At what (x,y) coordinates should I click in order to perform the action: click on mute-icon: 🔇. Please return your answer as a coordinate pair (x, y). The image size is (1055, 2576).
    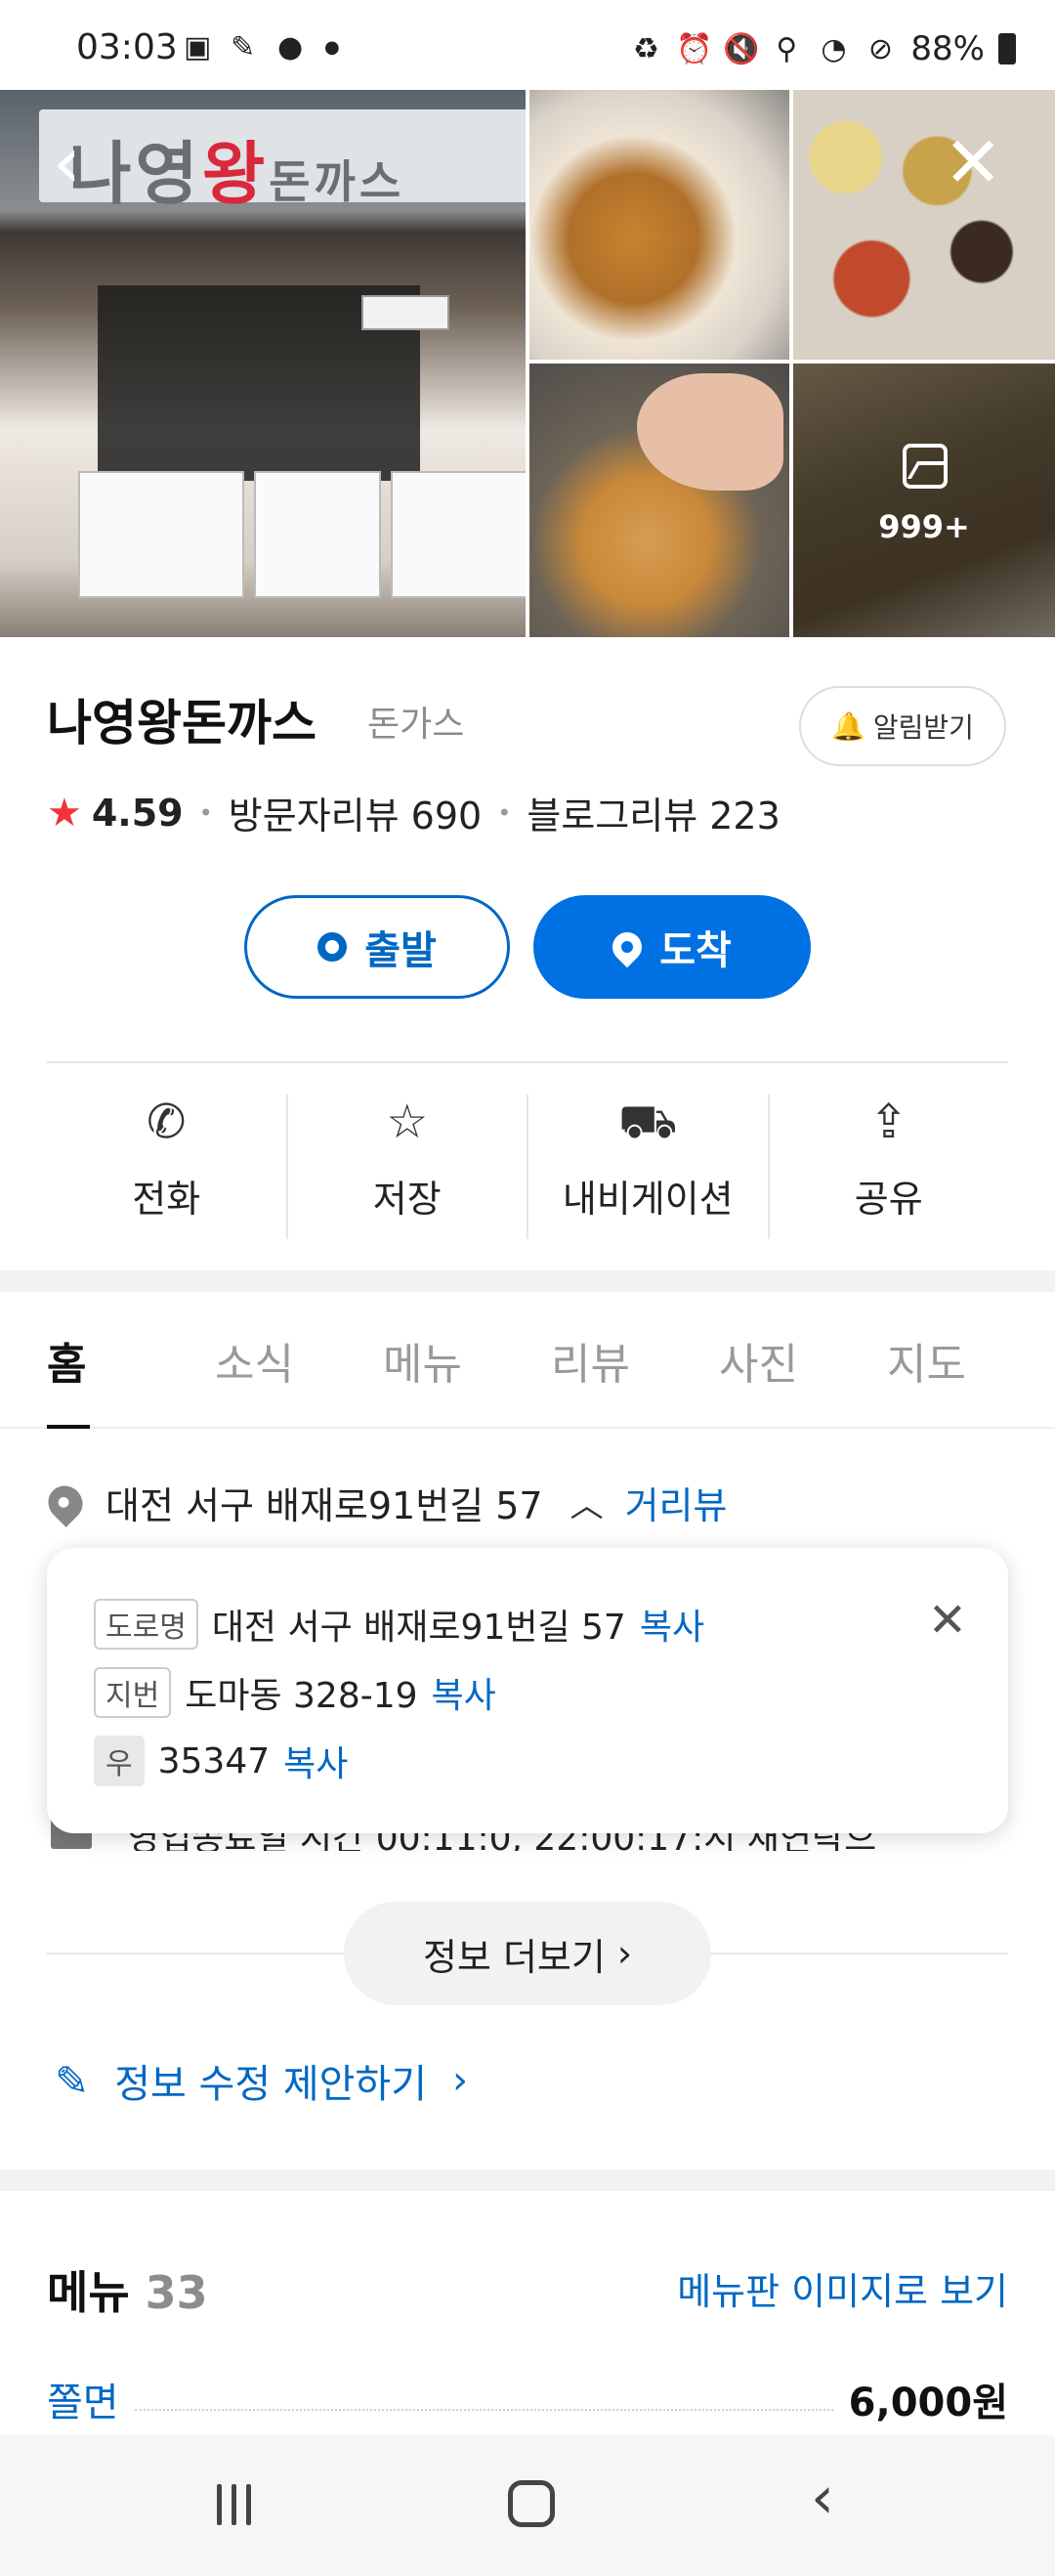
    Looking at the image, I should click on (741, 49).